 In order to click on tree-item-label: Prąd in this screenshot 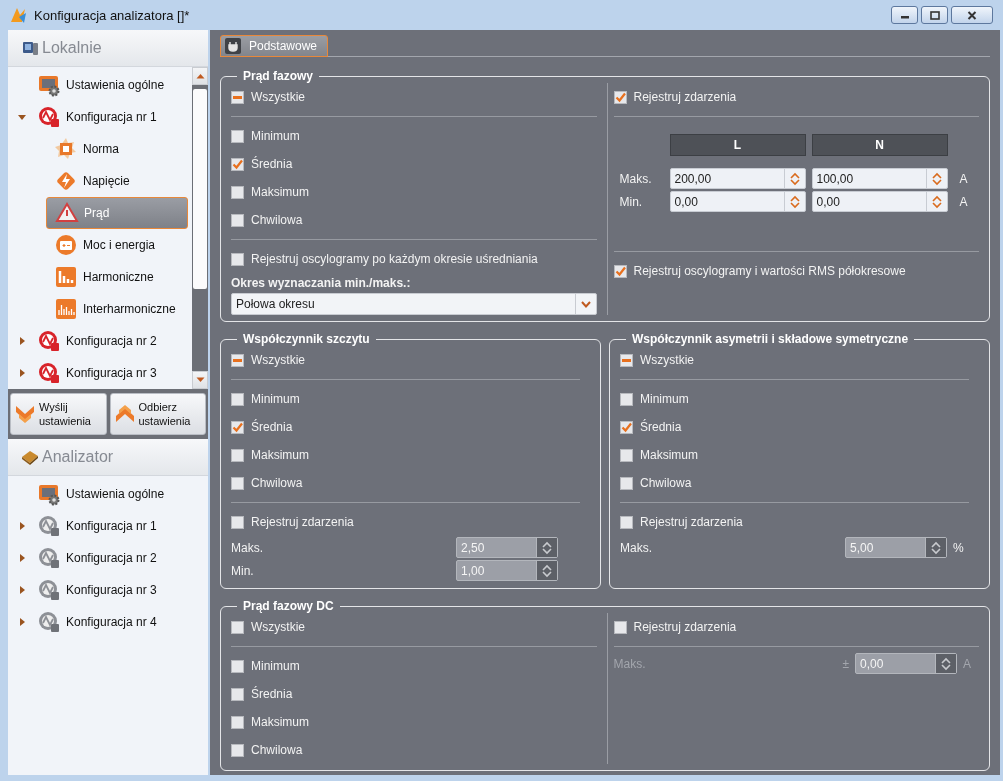, I will do `click(97, 213)`.